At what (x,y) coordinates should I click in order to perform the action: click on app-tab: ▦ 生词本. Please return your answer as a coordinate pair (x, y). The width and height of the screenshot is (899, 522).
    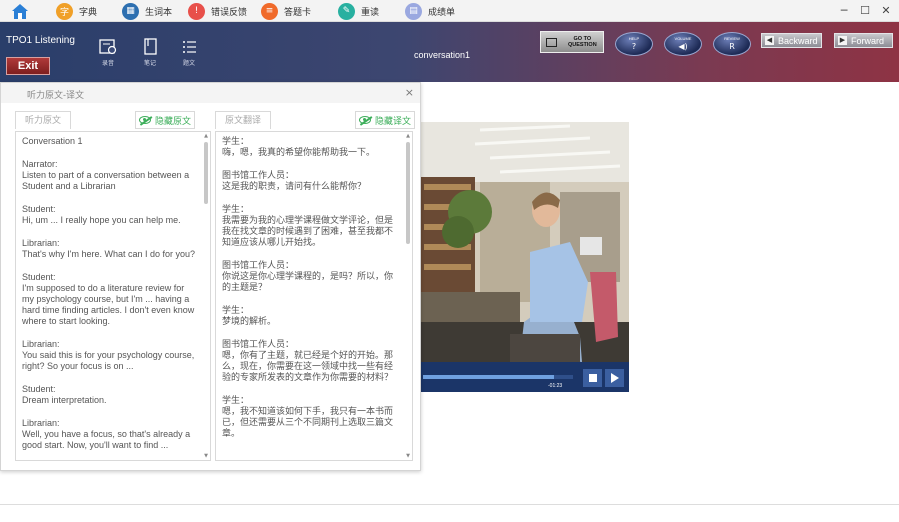
    Looking at the image, I should click on (147, 11).